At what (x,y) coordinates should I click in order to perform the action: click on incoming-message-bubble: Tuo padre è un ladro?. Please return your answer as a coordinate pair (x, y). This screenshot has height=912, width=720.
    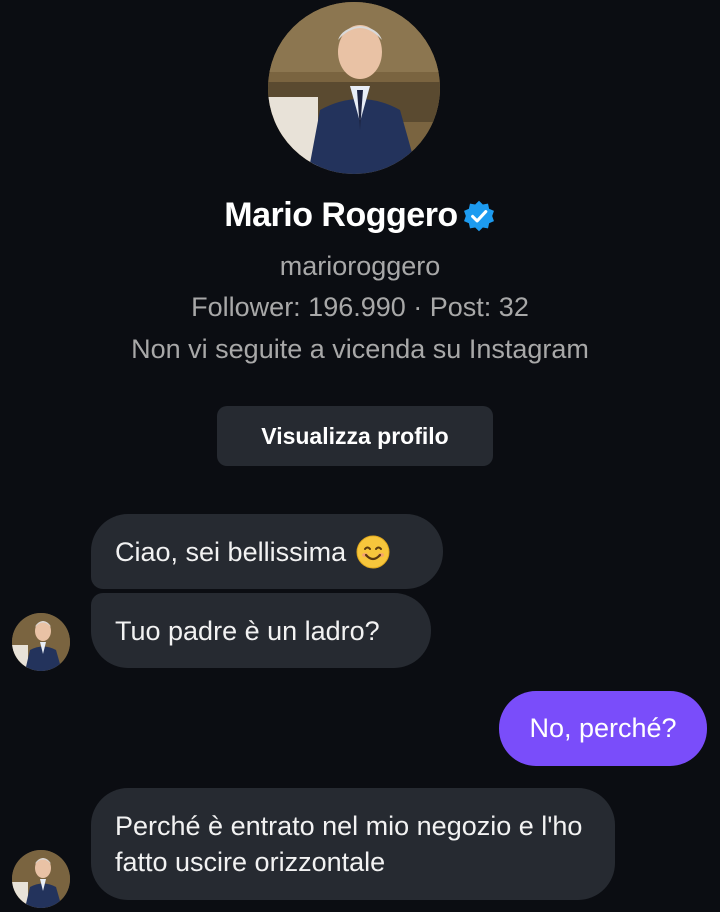
    Looking at the image, I should click on (261, 630).